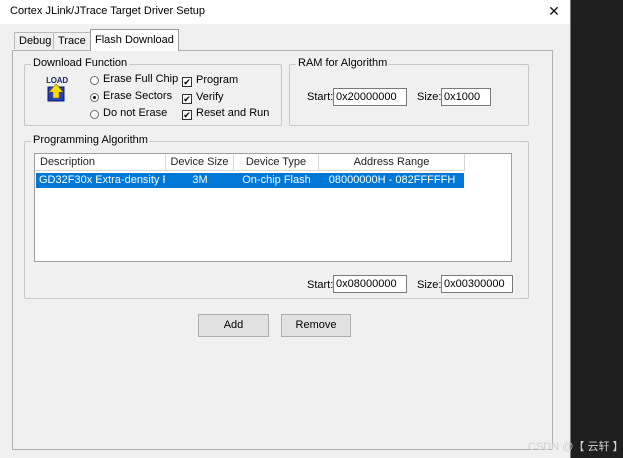 Image resolution: width=623 pixels, height=458 pixels. I want to click on ram-start-input: 0x20000000, so click(370, 97).